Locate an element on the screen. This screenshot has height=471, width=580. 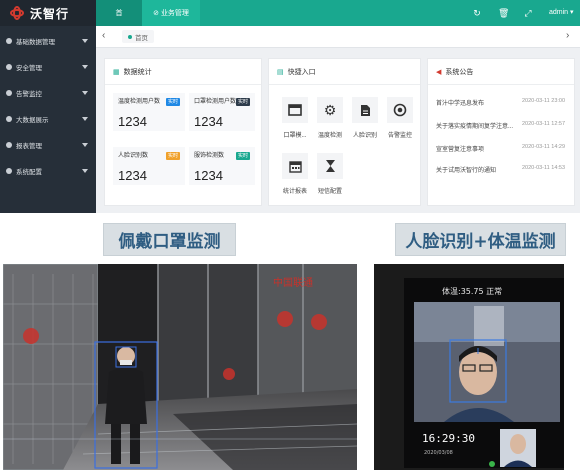
stat-temperature: 温度检测用户数 实时 1234 is located at coordinates (149, 112).